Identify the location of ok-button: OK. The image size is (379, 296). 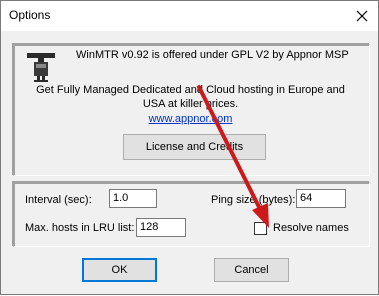
(119, 270).